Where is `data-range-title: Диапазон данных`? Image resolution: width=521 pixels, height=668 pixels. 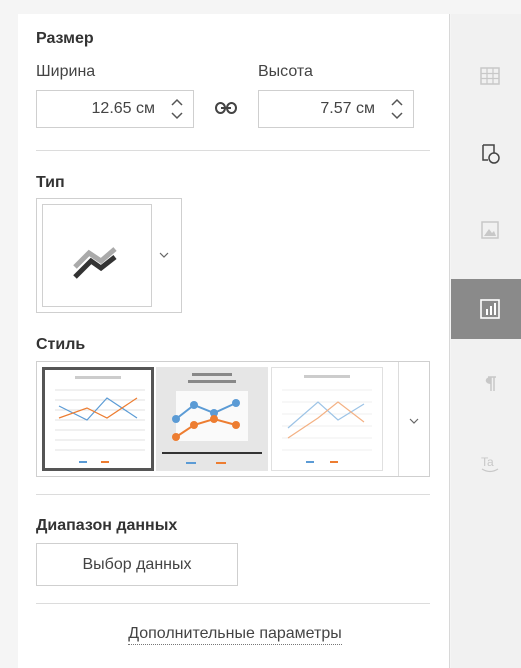 data-range-title: Диапазон данных is located at coordinates (107, 525).